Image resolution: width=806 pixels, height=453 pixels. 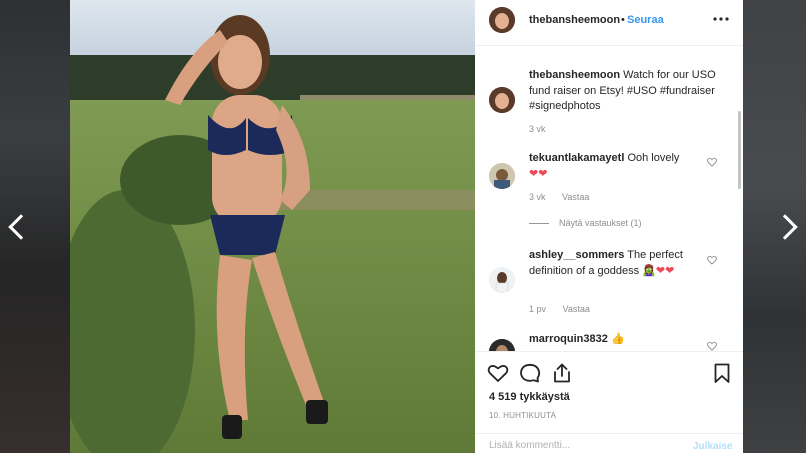 I want to click on more-horizontal-icon, so click(x=721, y=19).